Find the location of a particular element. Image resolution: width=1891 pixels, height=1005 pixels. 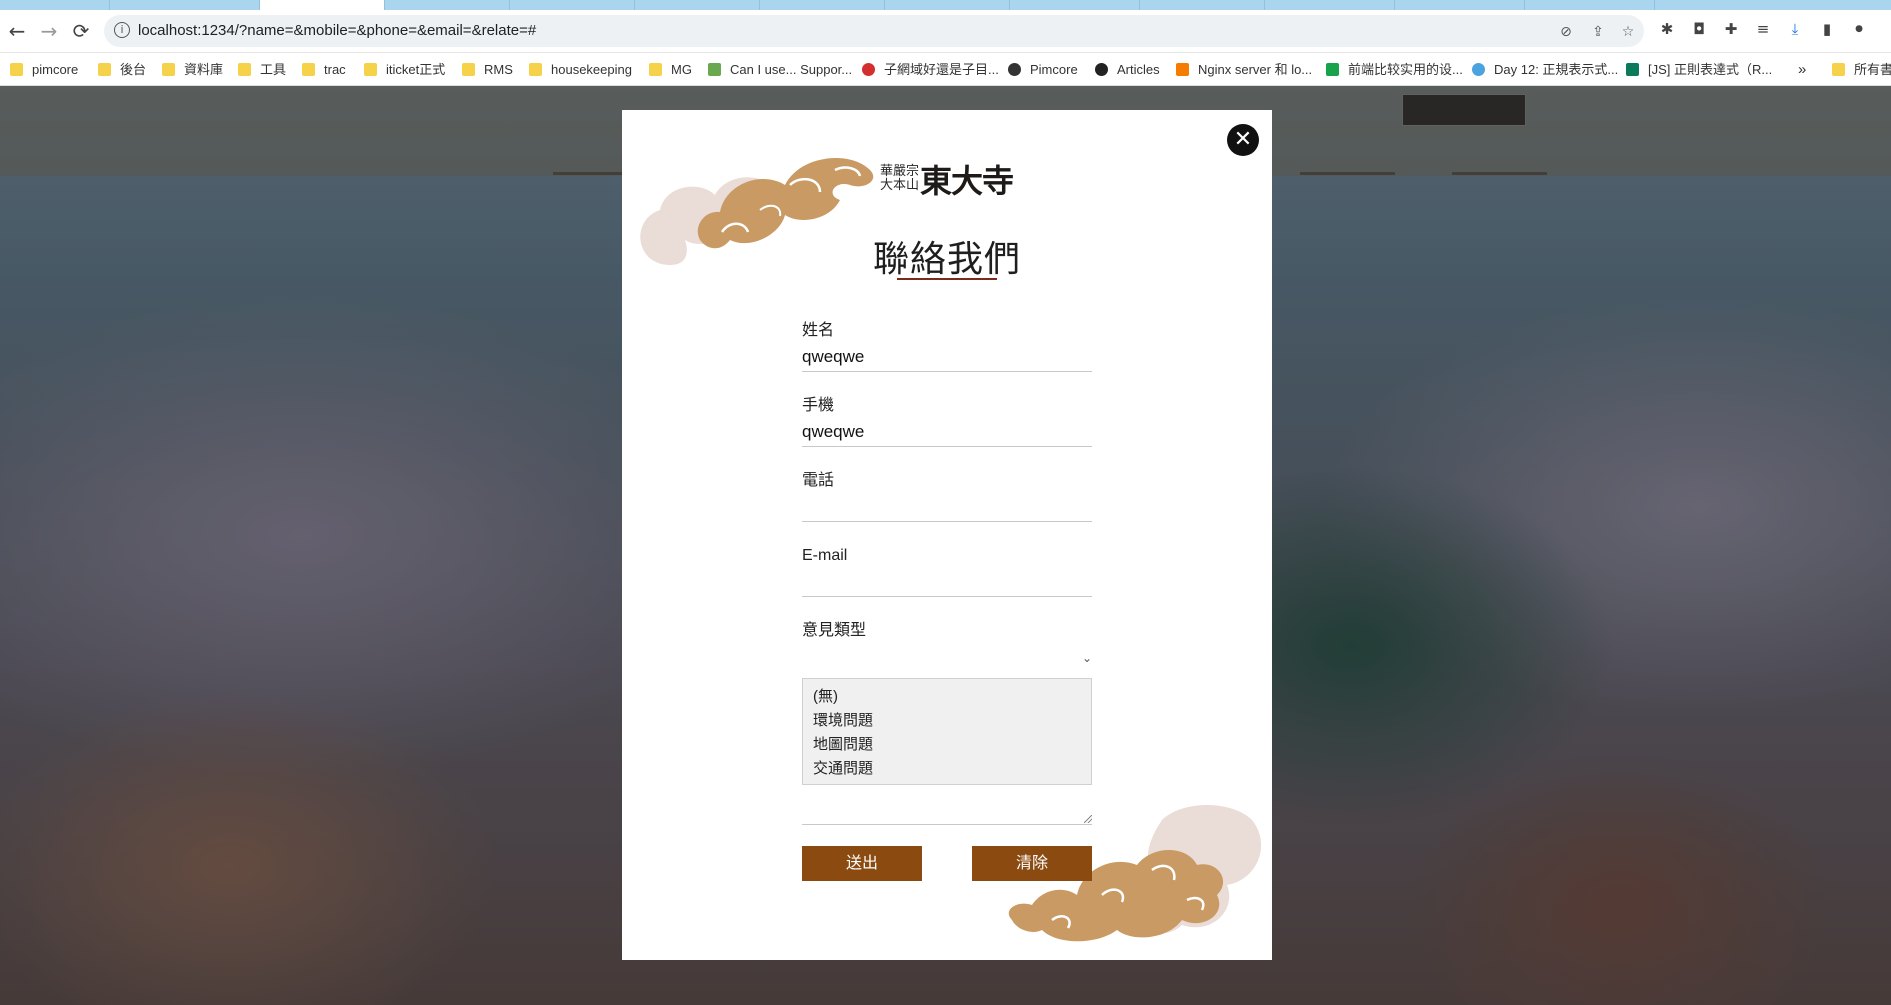

sidepanel-icon: ▮ is located at coordinates (1827, 29).